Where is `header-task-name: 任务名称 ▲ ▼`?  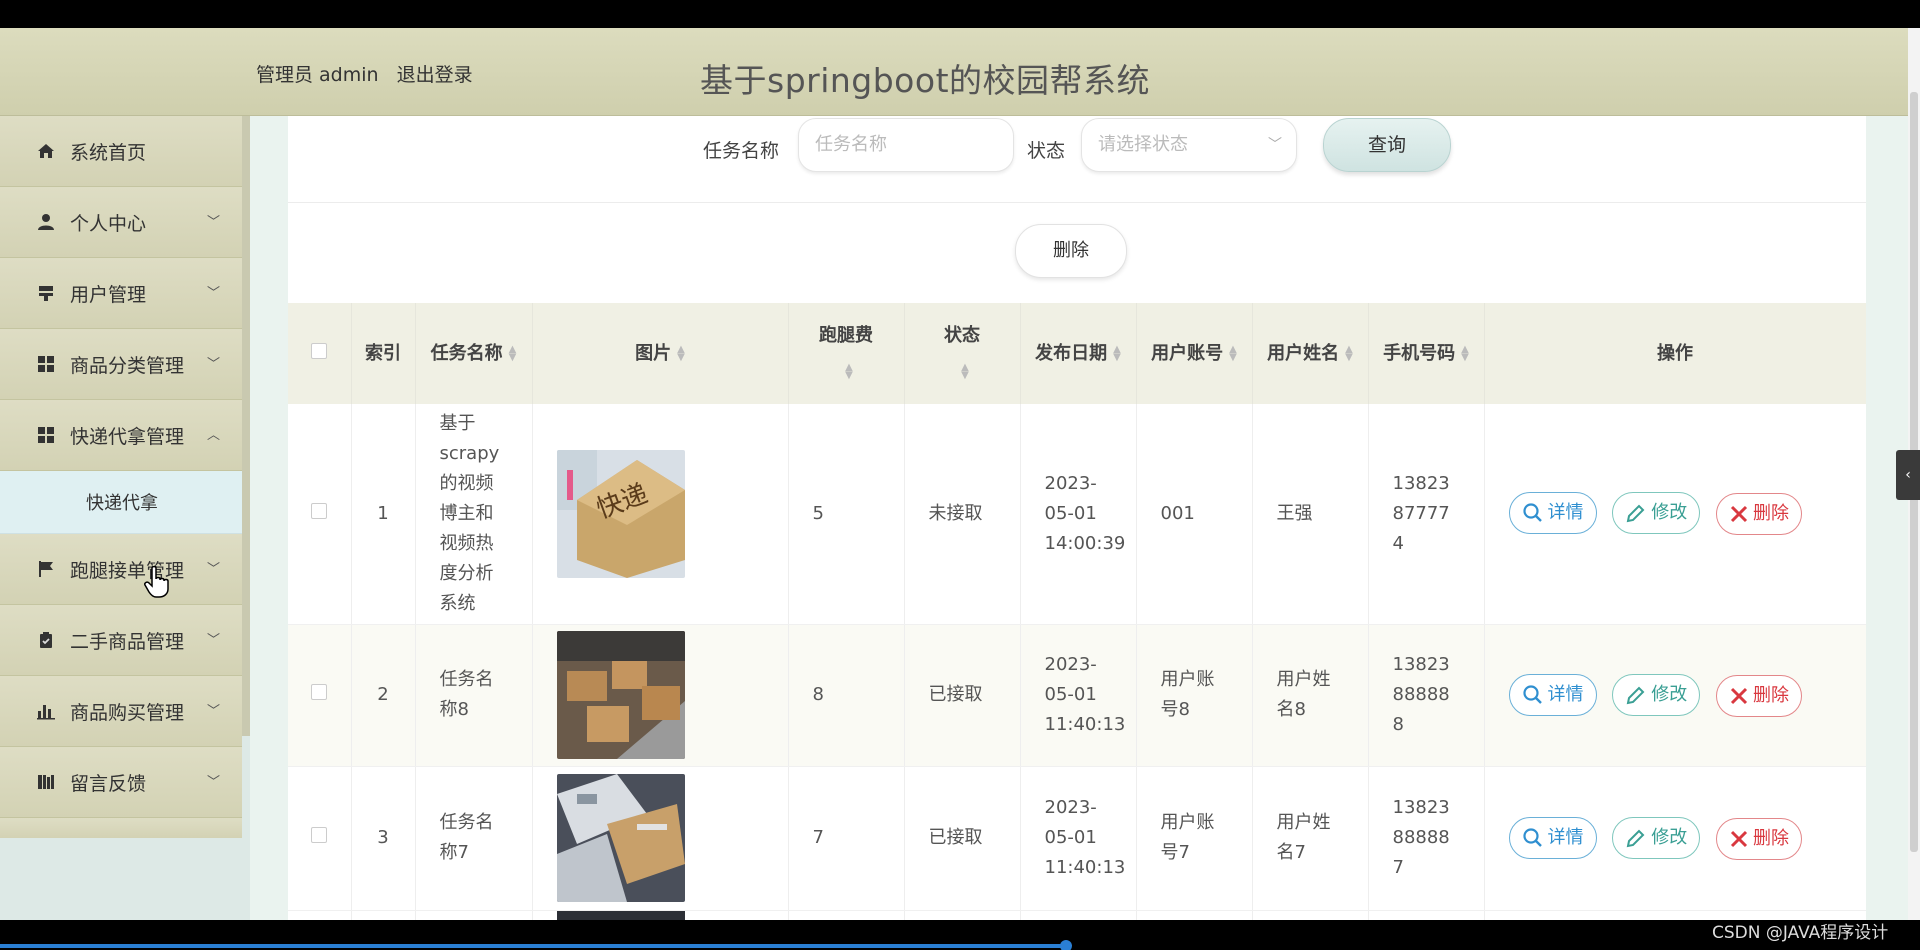
header-task-name: 任务名称 ▲ ▼ is located at coordinates (474, 353).